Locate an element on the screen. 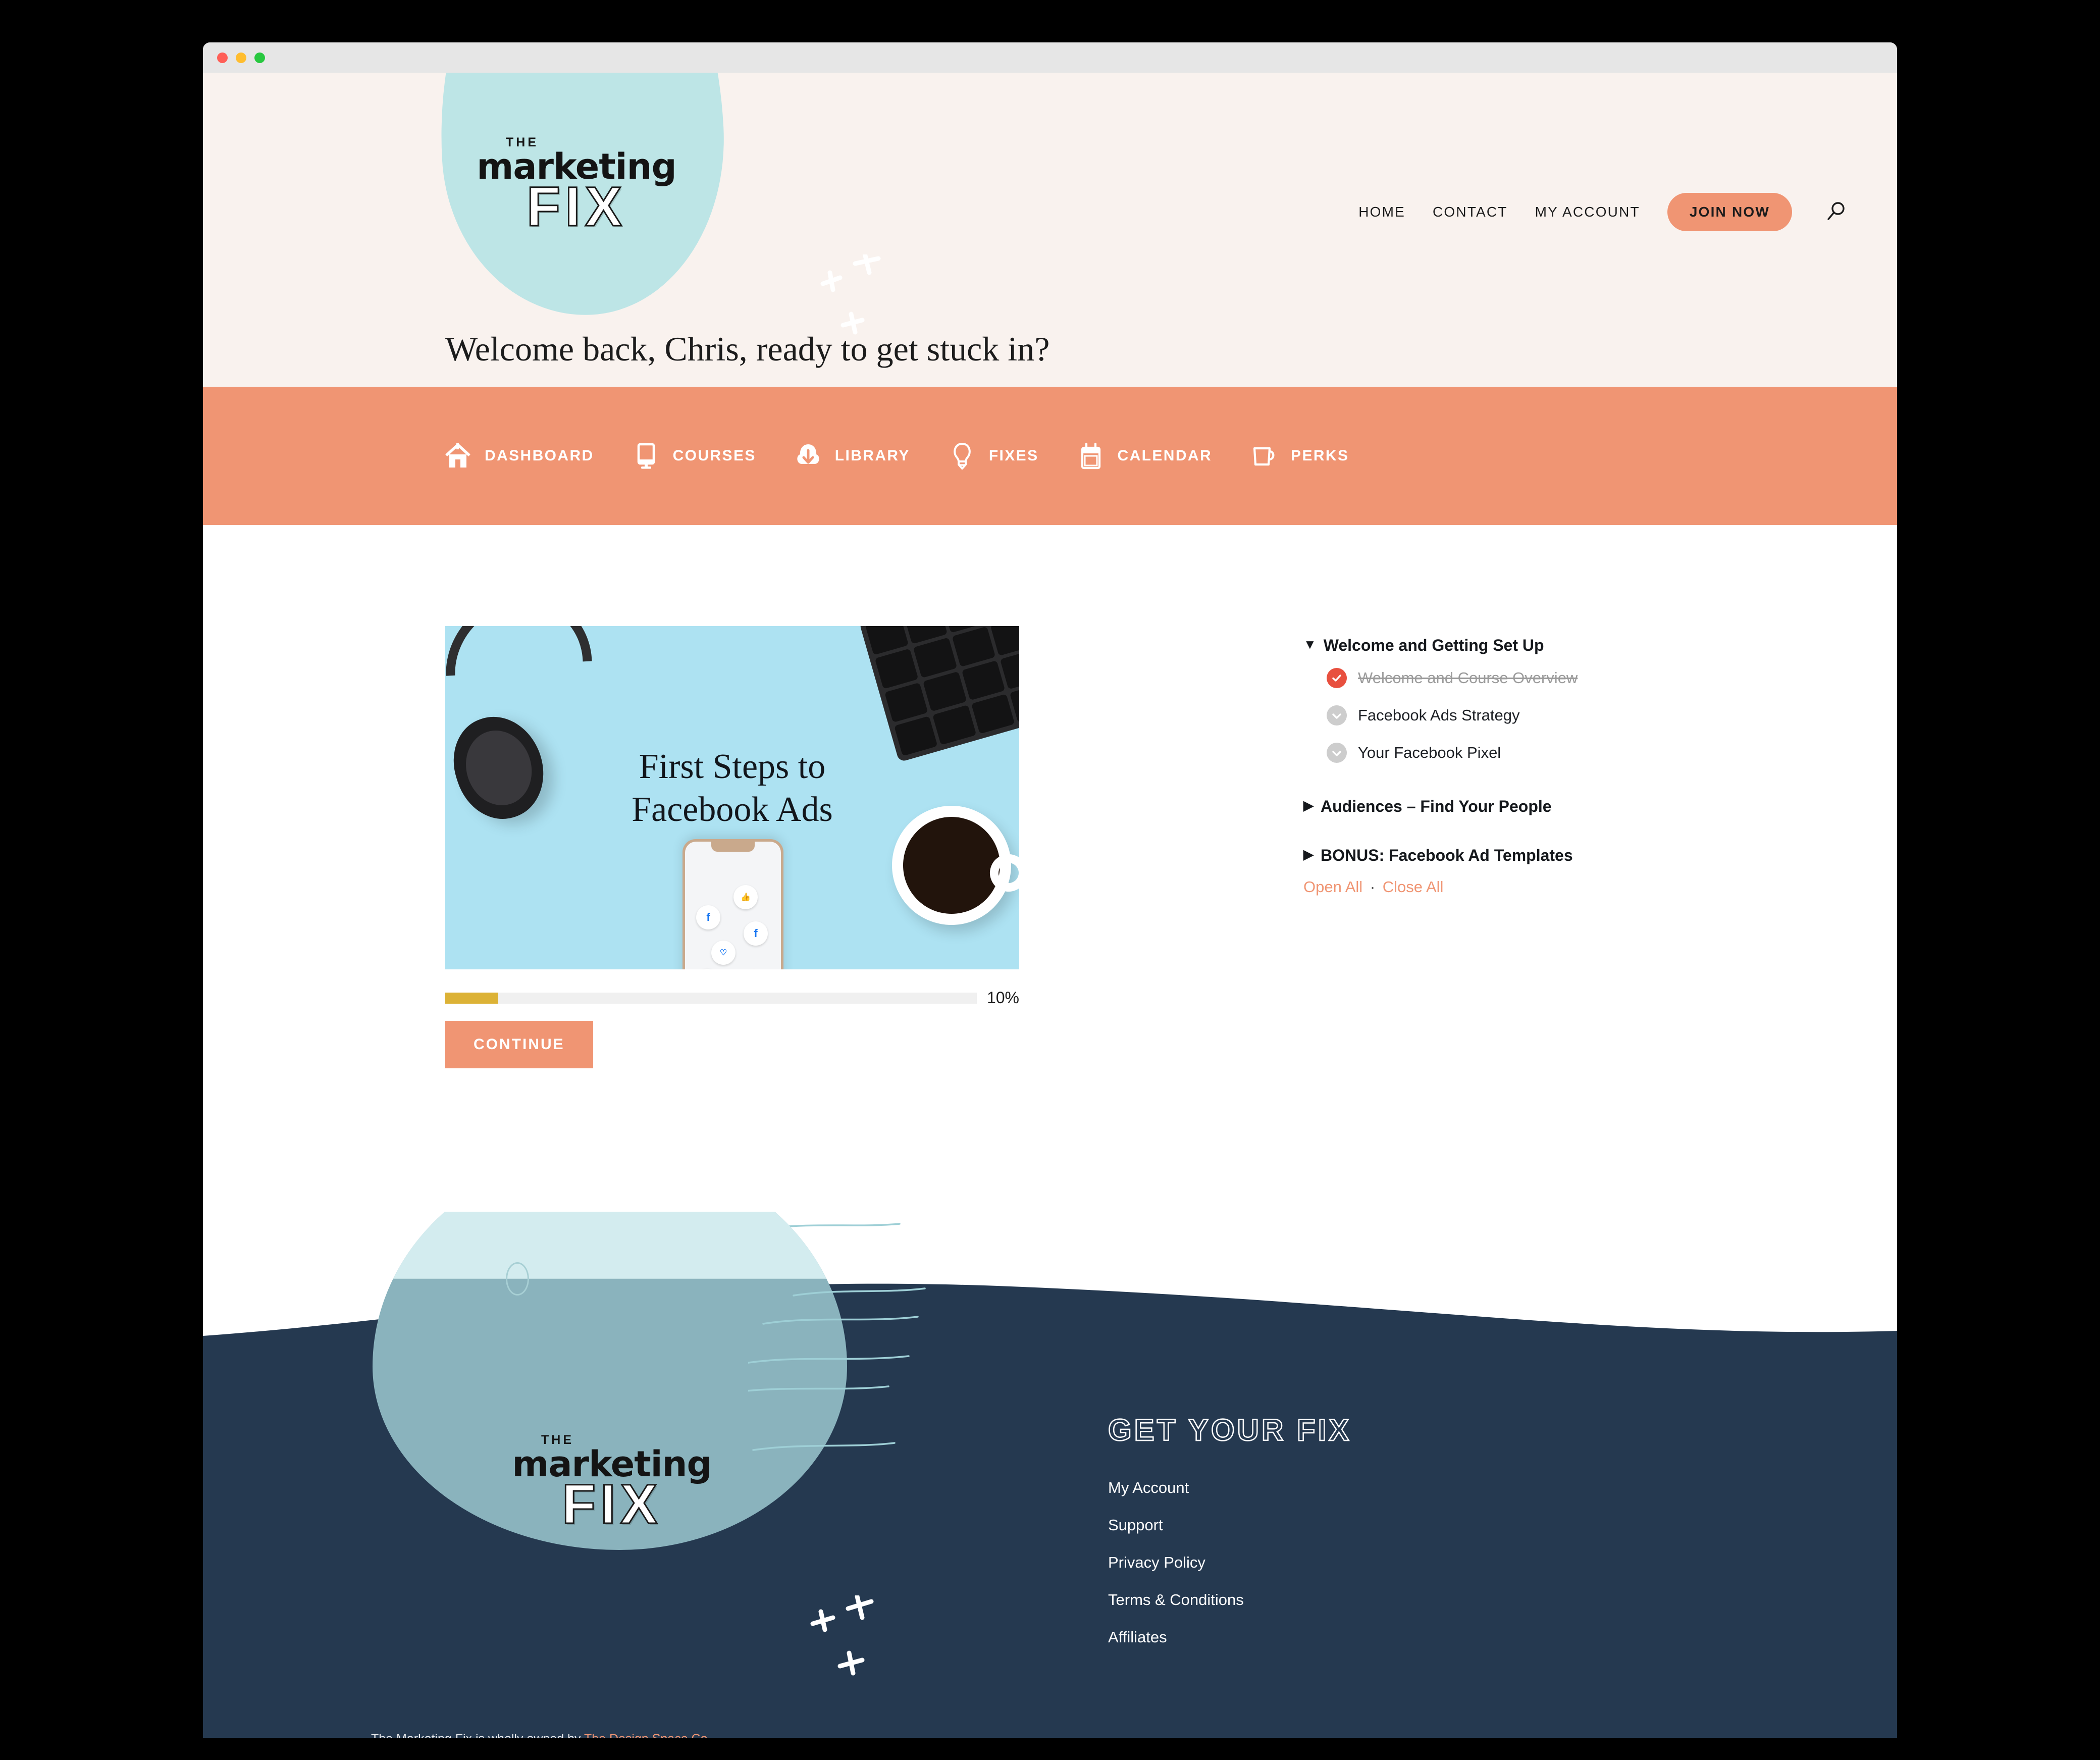 This screenshot has height=1760, width=2100. site-logo: THE marketing FIX is located at coordinates (576, 187).